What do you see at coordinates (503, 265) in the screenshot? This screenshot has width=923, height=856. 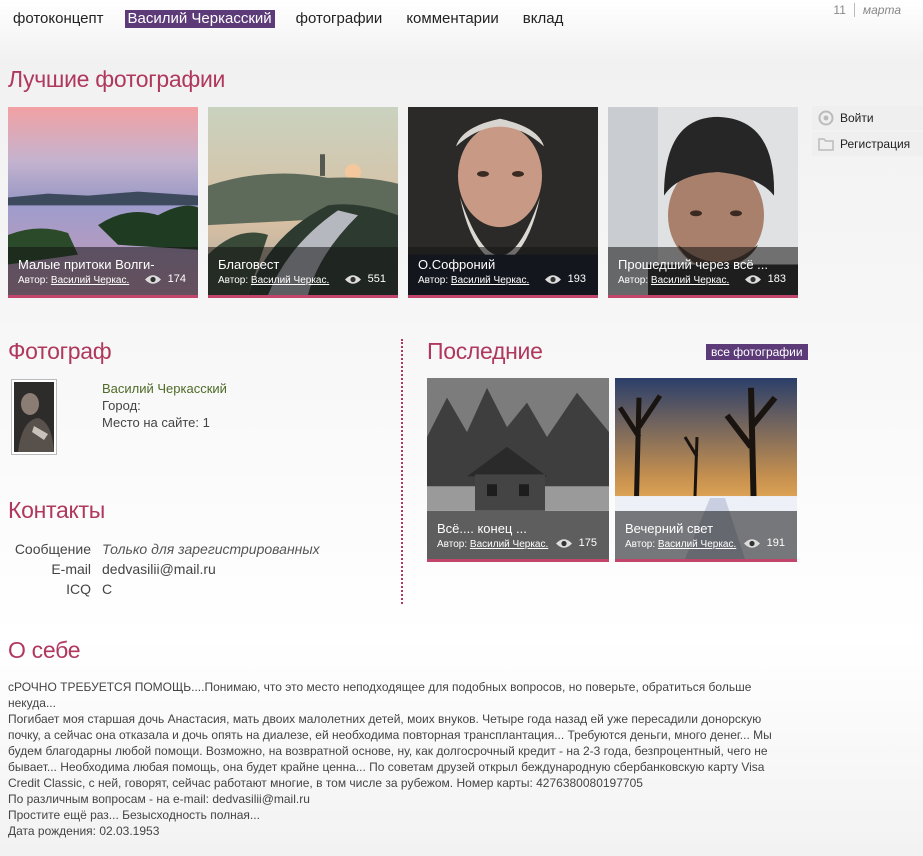 I see `card-title: О.Софроний` at bounding box center [503, 265].